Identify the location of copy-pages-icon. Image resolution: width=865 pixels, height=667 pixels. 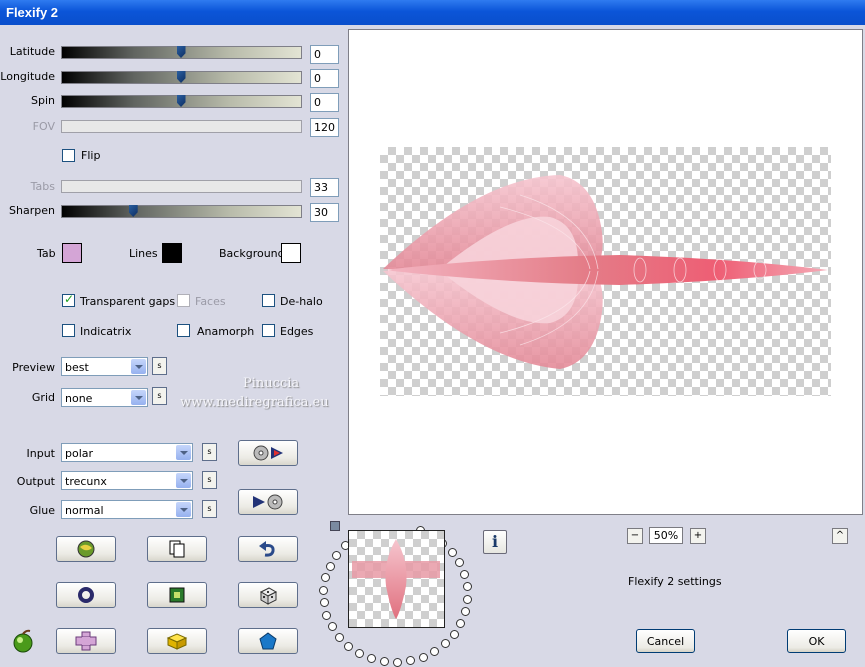
(177, 549).